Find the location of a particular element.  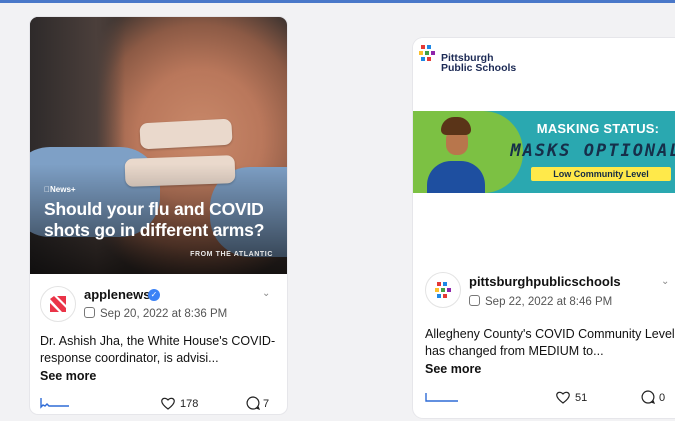

pps-logo-text: Pittsburgh Public Schools is located at coordinates (479, 63).